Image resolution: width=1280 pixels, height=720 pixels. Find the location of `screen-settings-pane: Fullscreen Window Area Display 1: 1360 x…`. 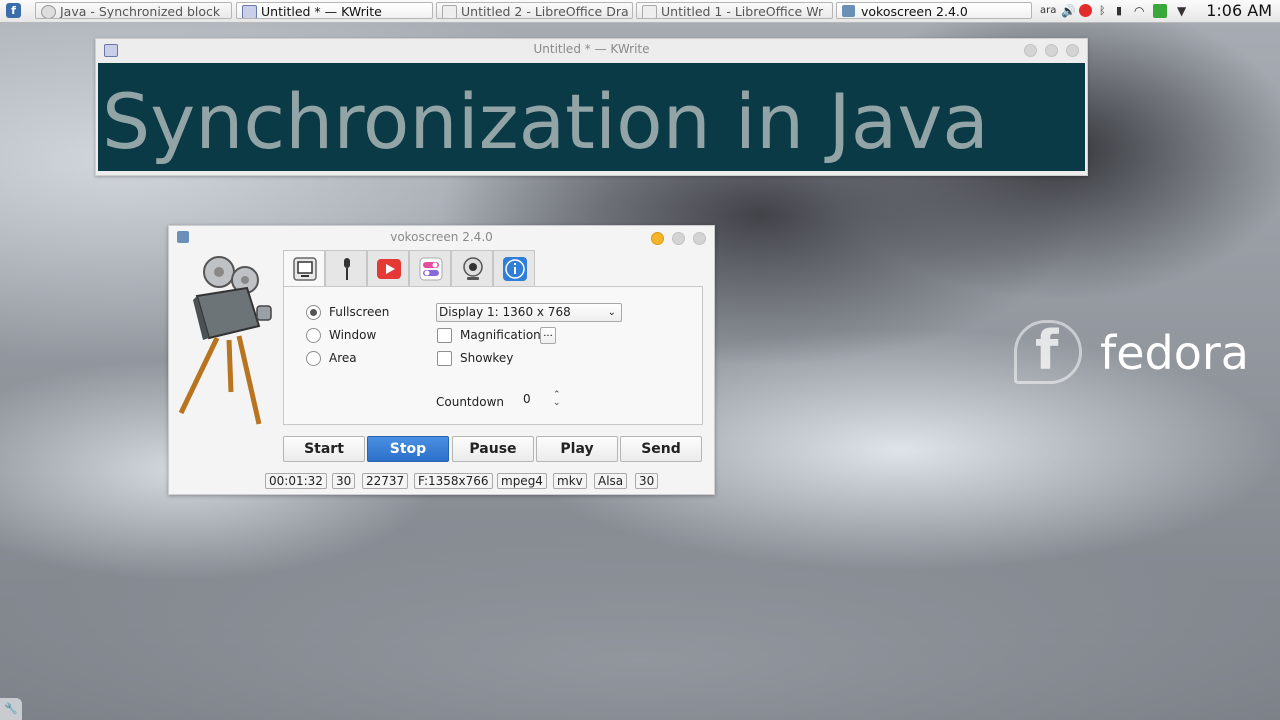

screen-settings-pane: Fullscreen Window Area Display 1: 1360 x… is located at coordinates (493, 355).